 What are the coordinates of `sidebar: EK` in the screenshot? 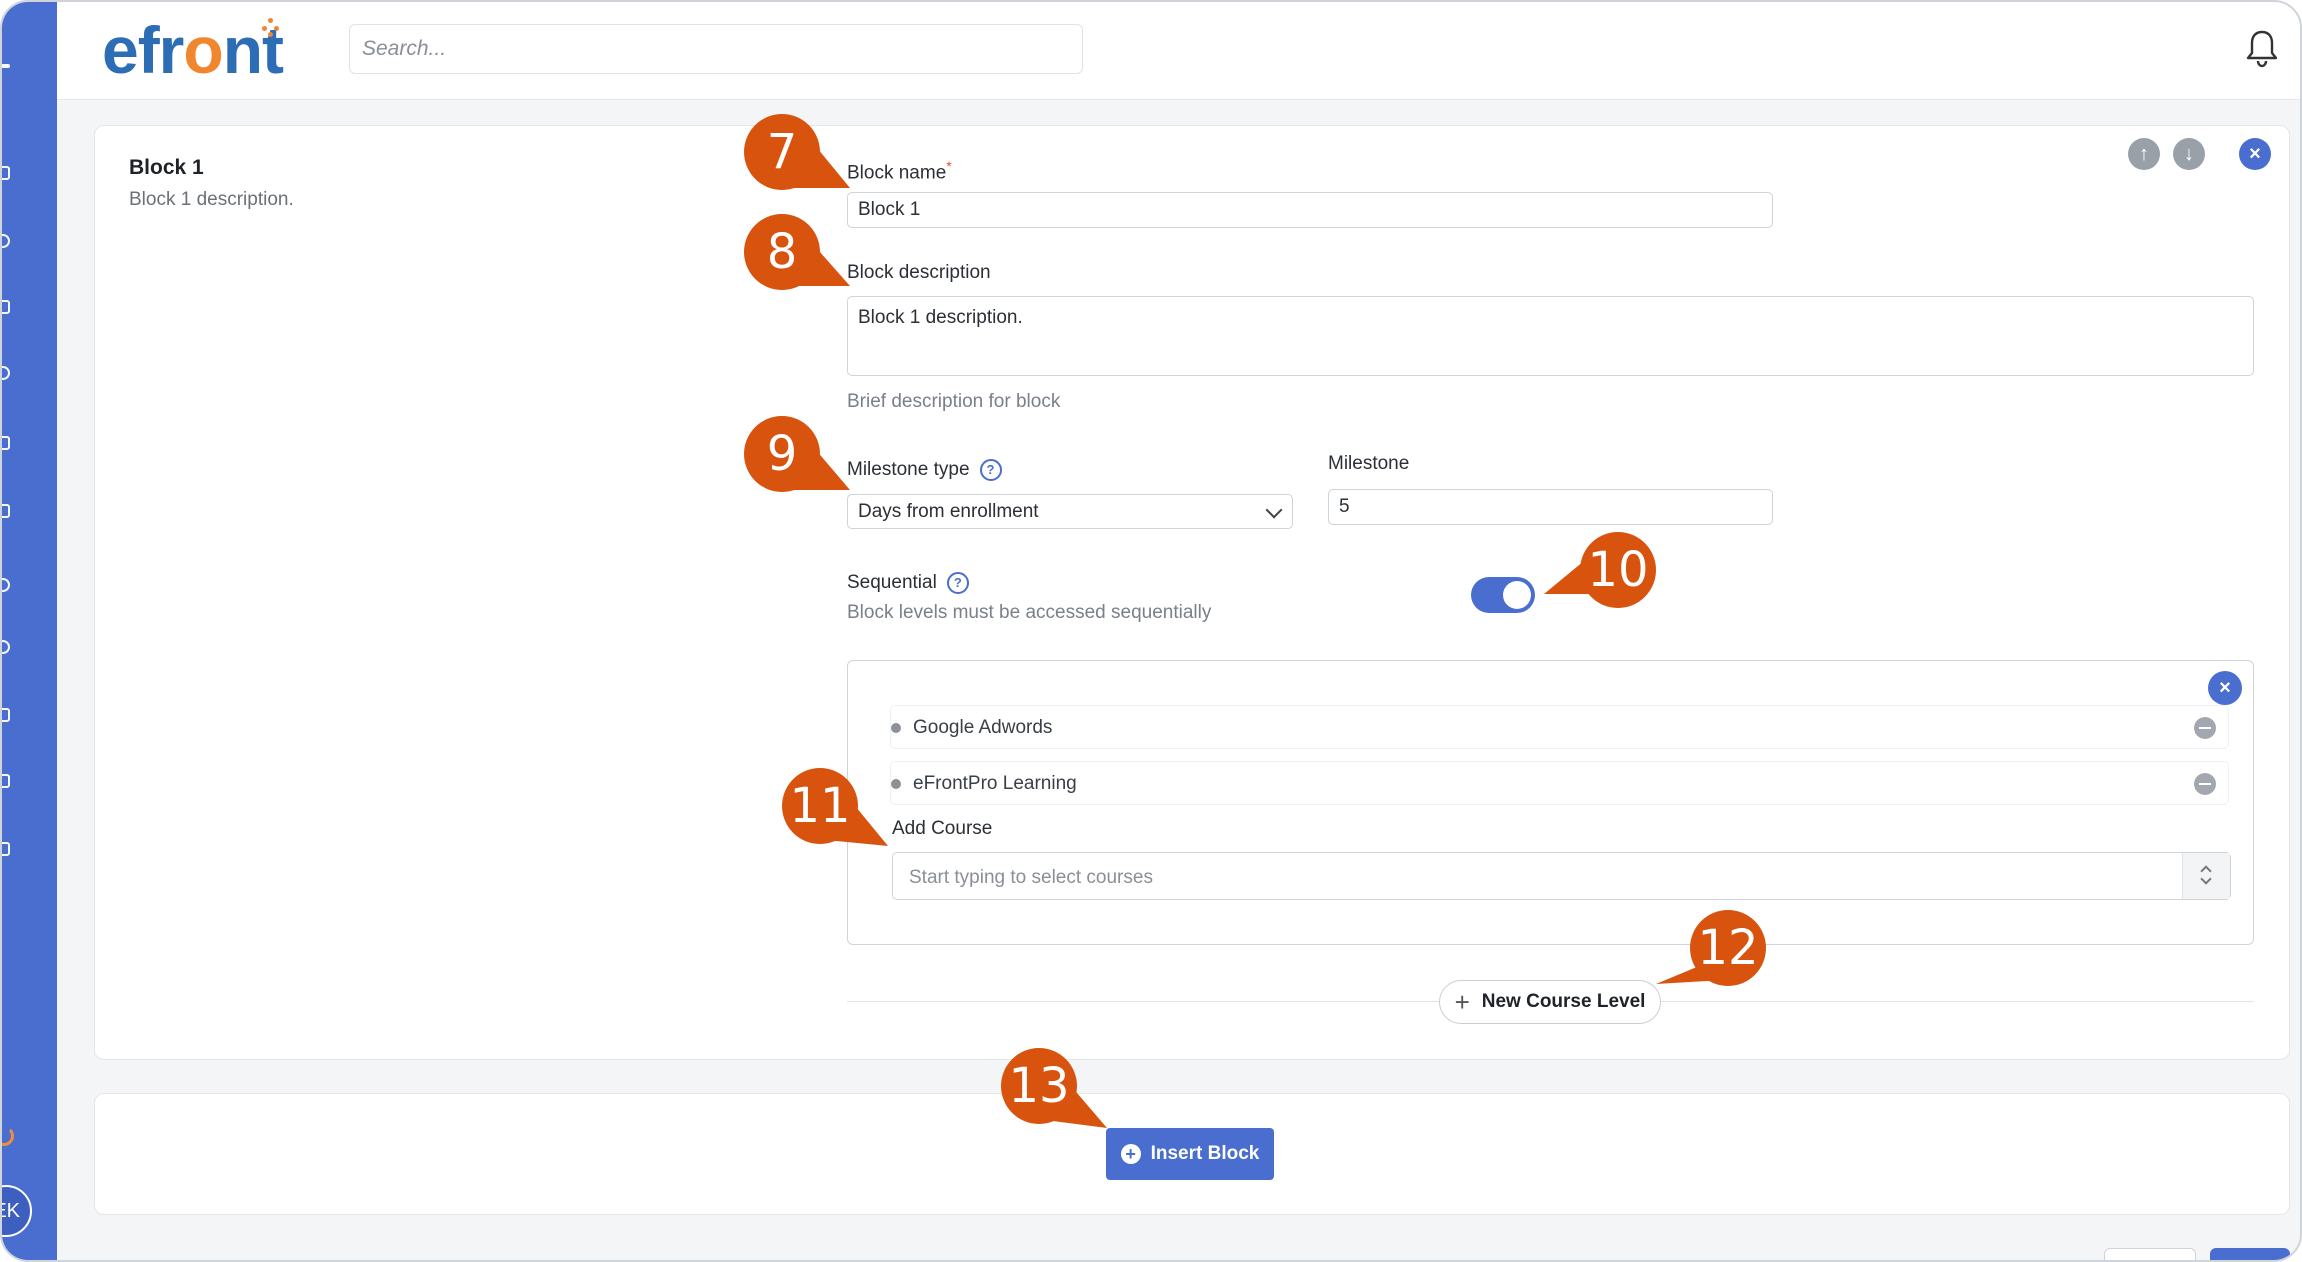 It's located at (29, 631).